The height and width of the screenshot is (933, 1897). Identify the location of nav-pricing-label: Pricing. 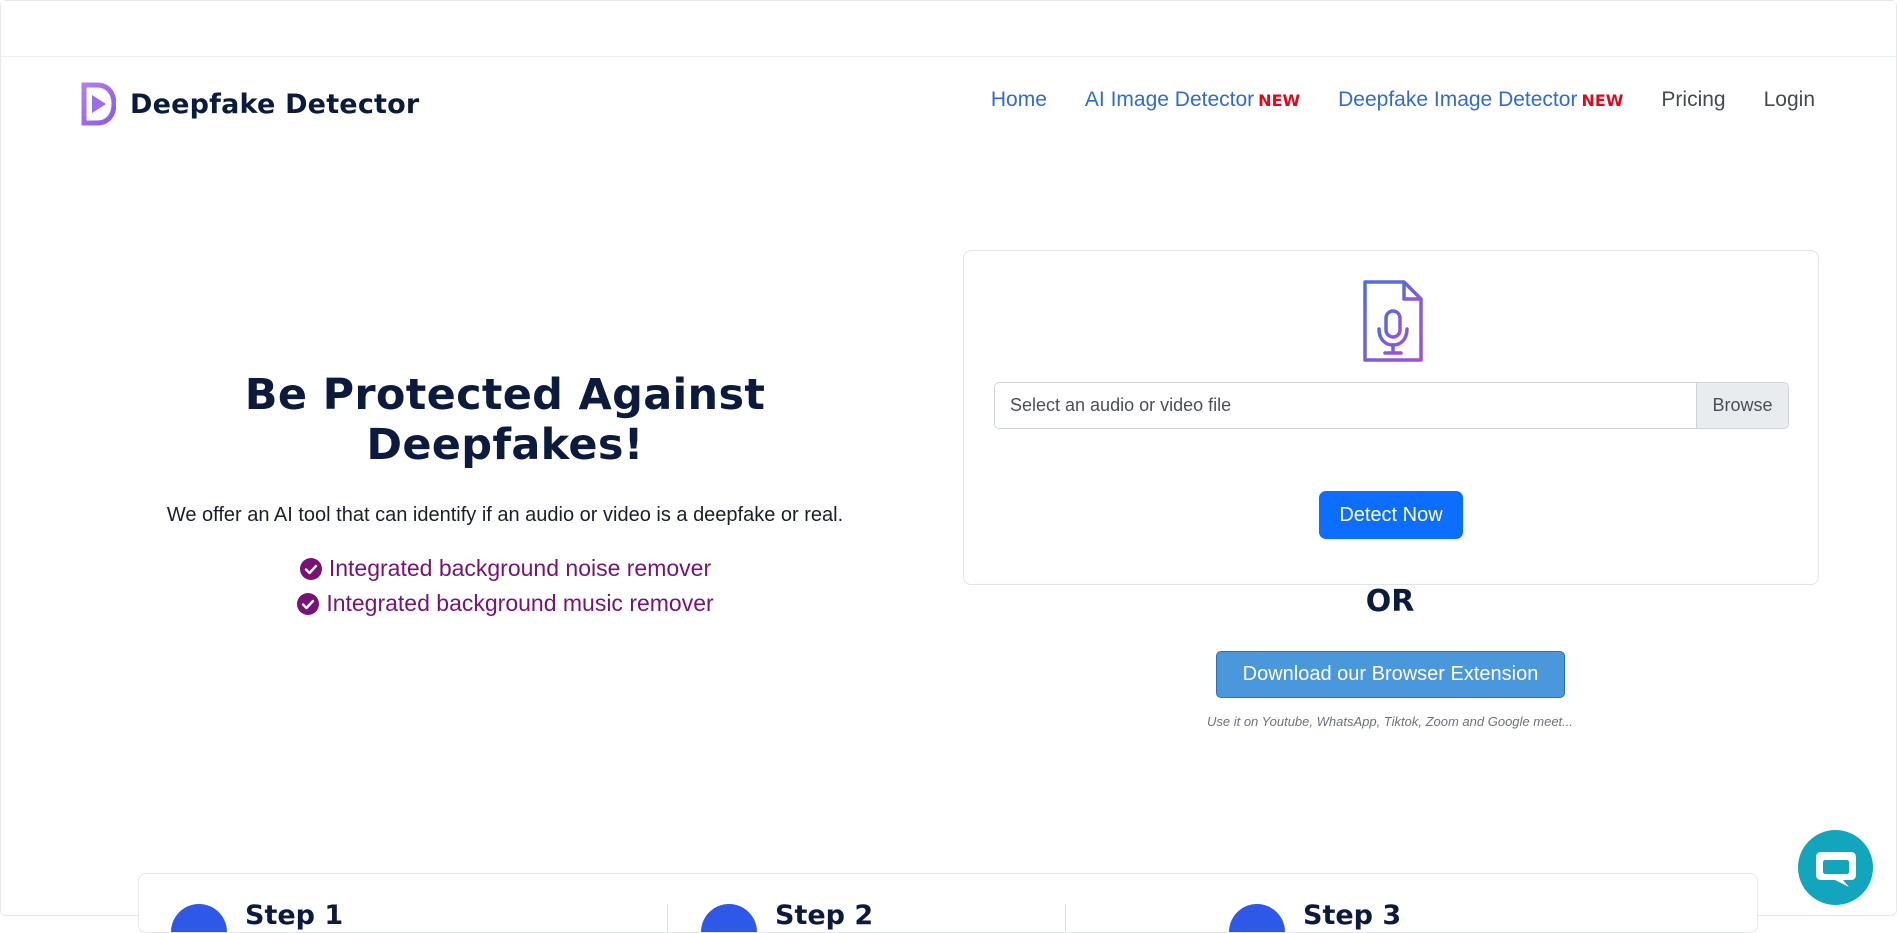
(1693, 99).